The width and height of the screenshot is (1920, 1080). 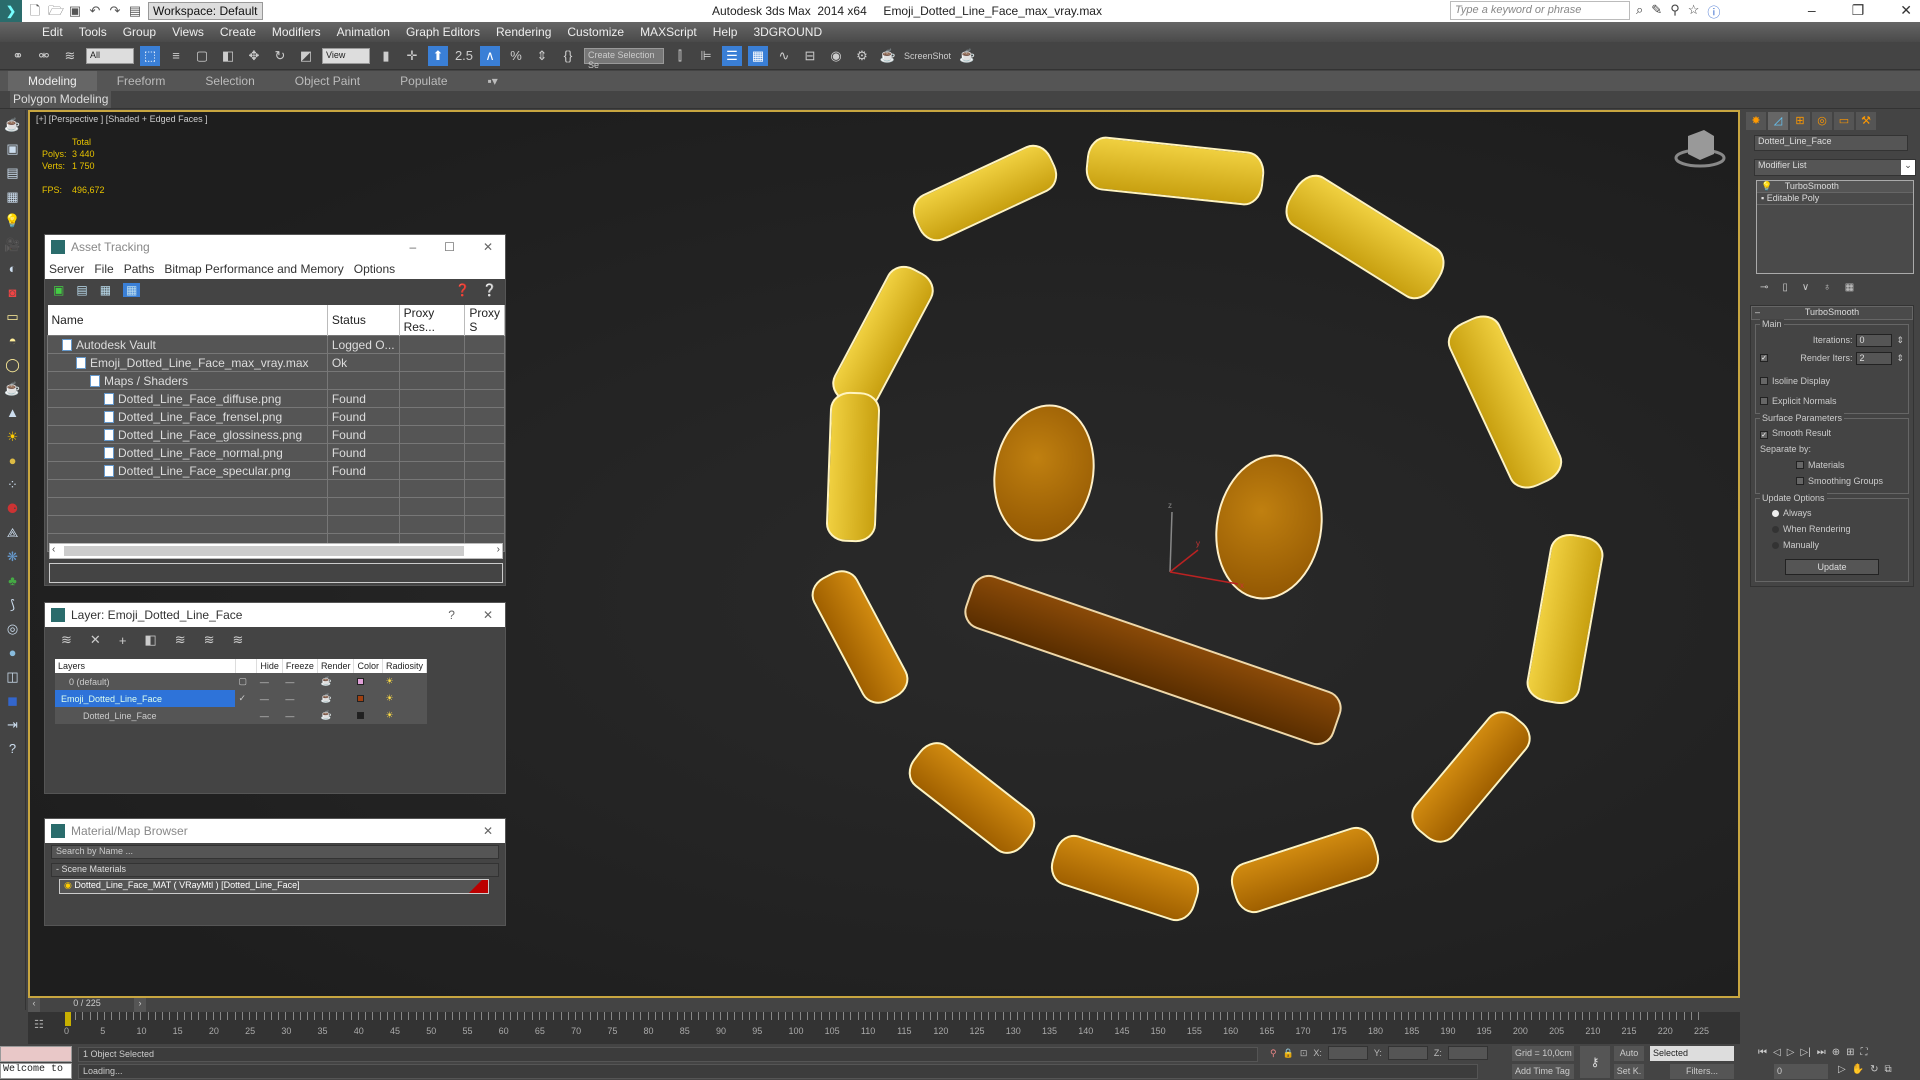 What do you see at coordinates (1785, 287) in the screenshot?
I see `show-end-result-icon: ▯` at bounding box center [1785, 287].